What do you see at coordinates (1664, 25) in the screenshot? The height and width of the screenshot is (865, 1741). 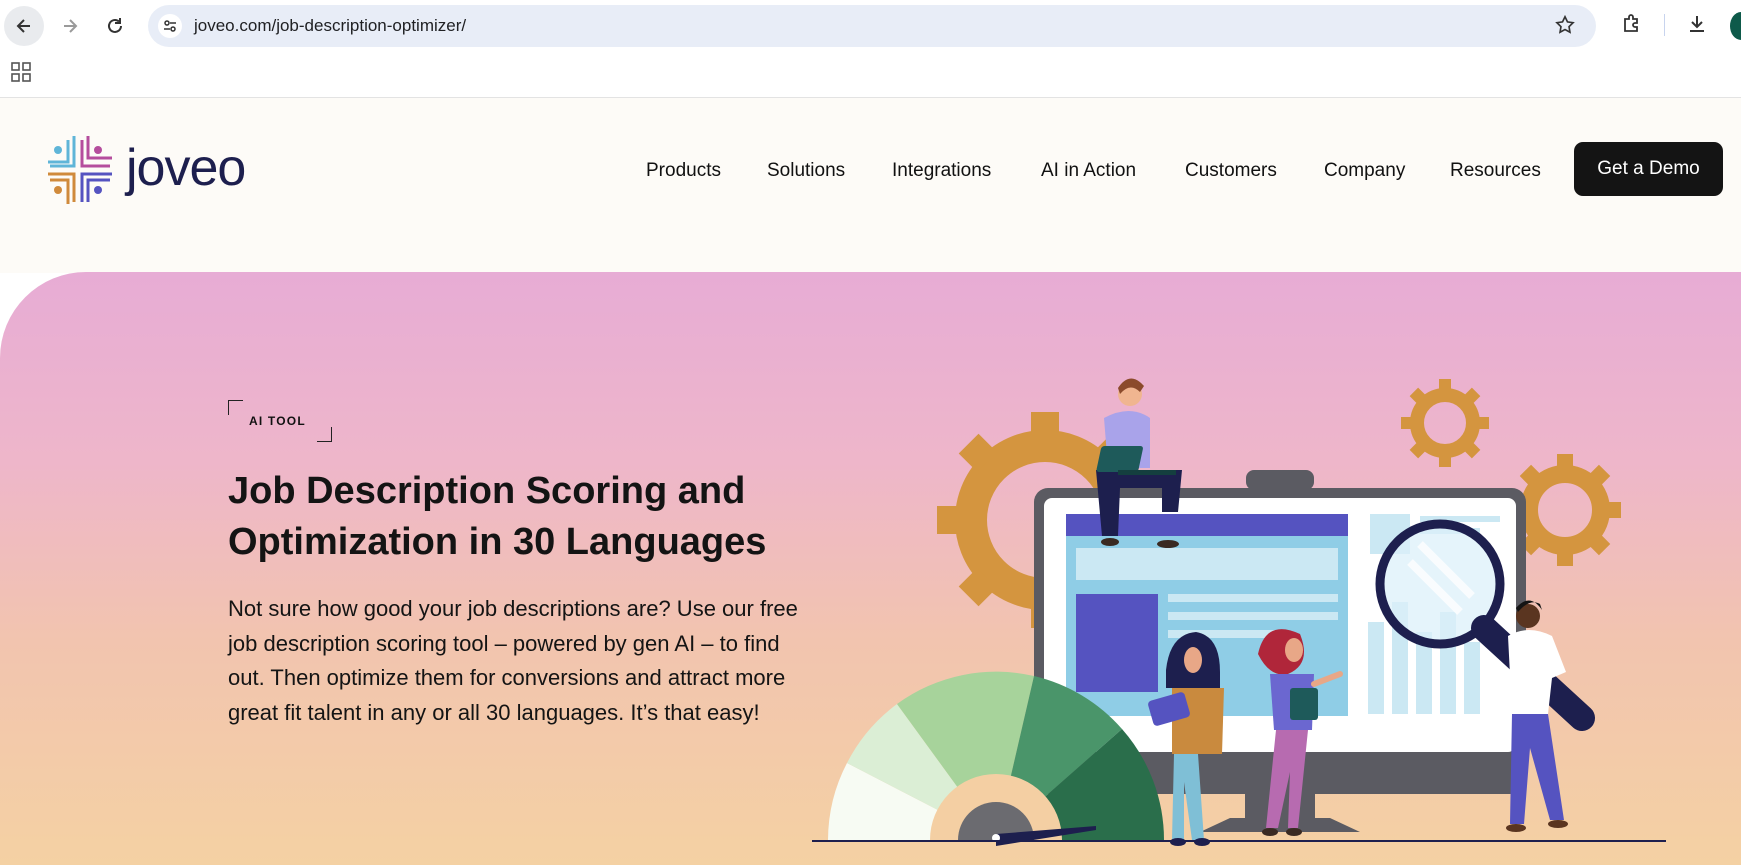 I see `toolbar-separator` at bounding box center [1664, 25].